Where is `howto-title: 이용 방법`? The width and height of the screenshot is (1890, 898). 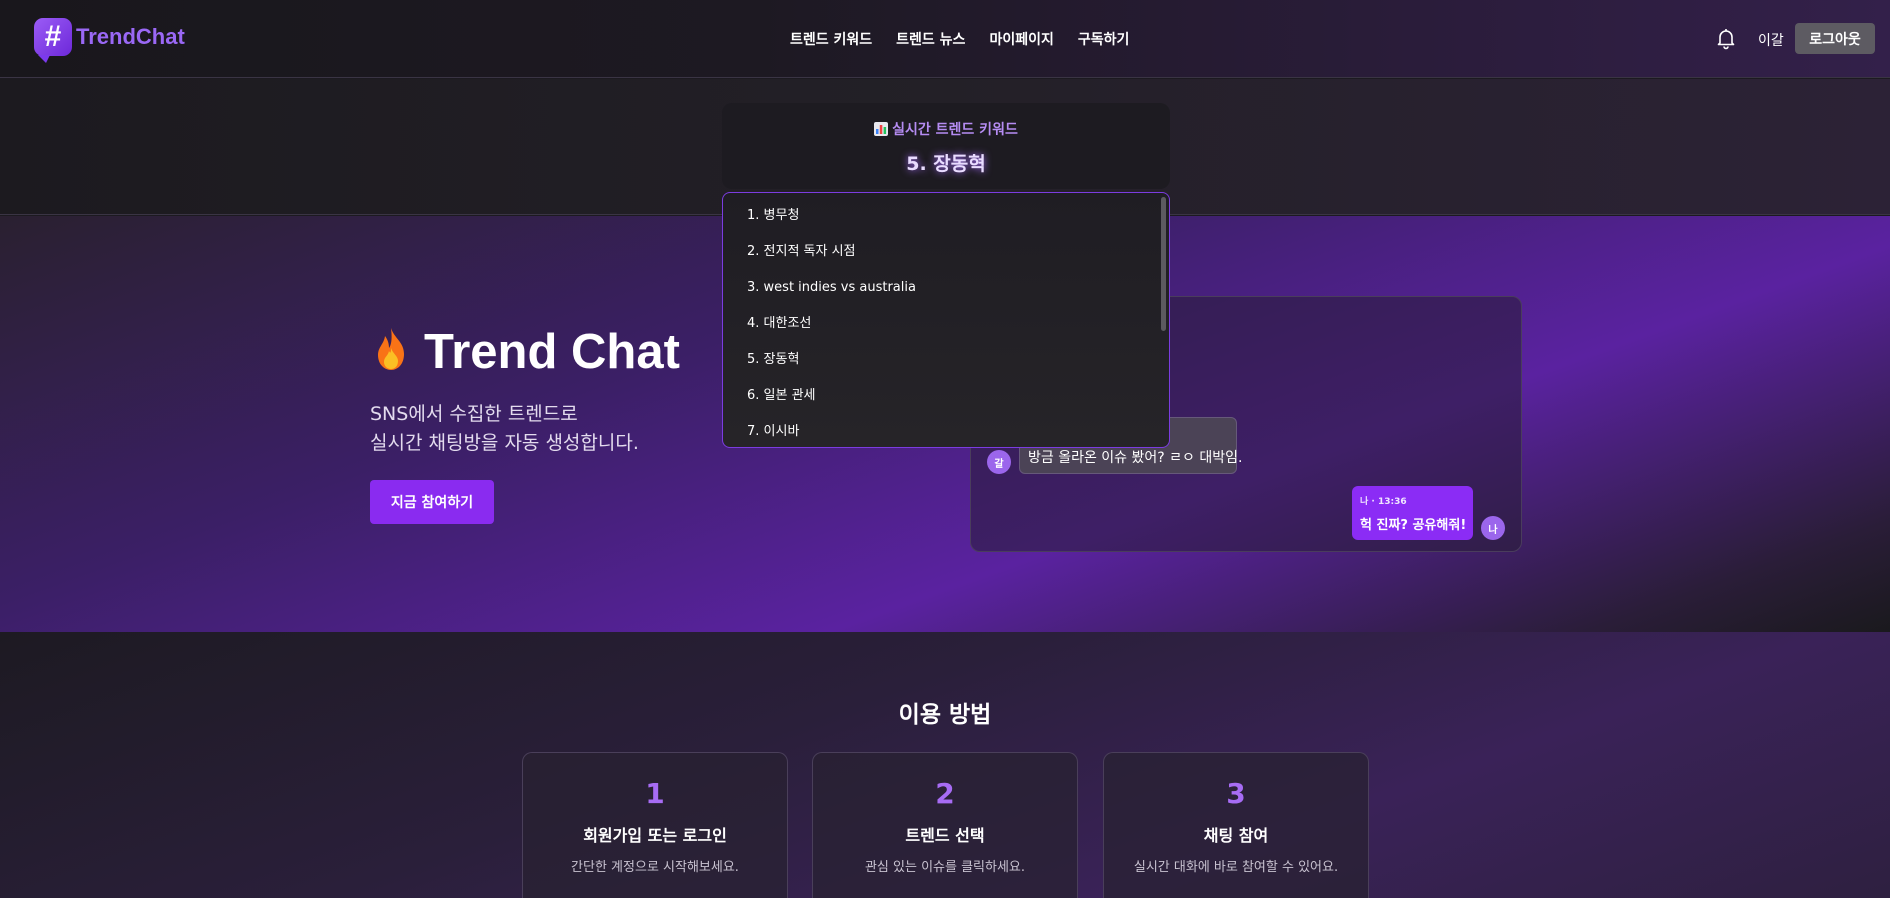 howto-title: 이용 방법 is located at coordinates (945, 715).